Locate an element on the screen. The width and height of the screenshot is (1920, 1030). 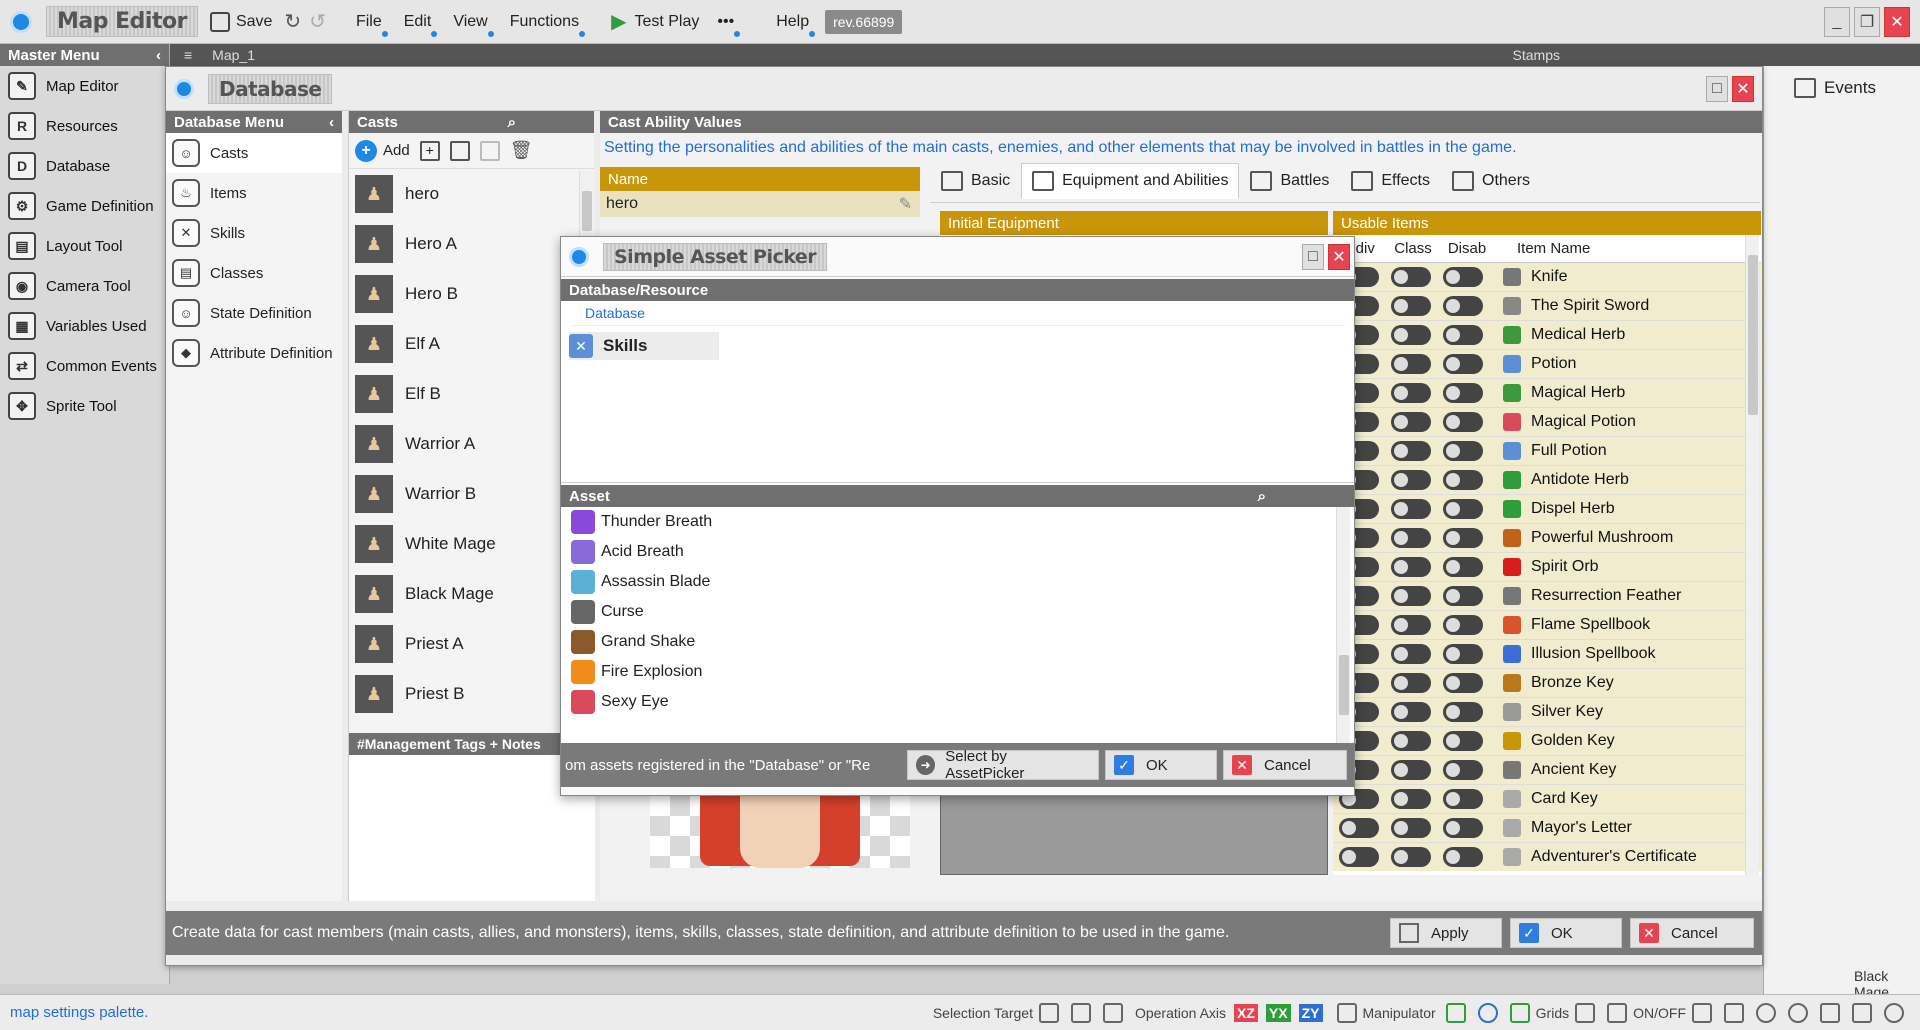
db-menu-items: ♨ Items is located at coordinates (254, 193).